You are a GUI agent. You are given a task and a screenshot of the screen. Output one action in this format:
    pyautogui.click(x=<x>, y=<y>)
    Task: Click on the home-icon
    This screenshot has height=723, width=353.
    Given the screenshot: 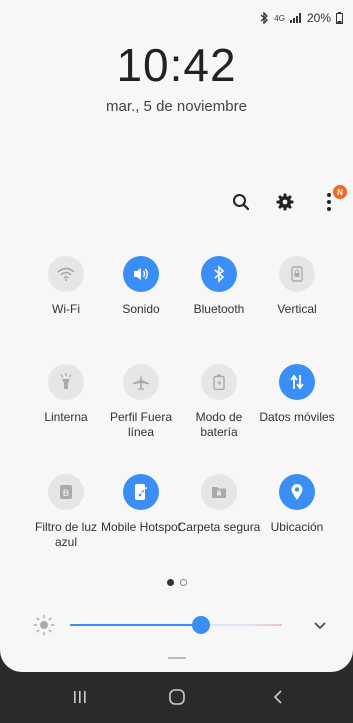 What is the action you would take?
    pyautogui.click(x=177, y=699)
    